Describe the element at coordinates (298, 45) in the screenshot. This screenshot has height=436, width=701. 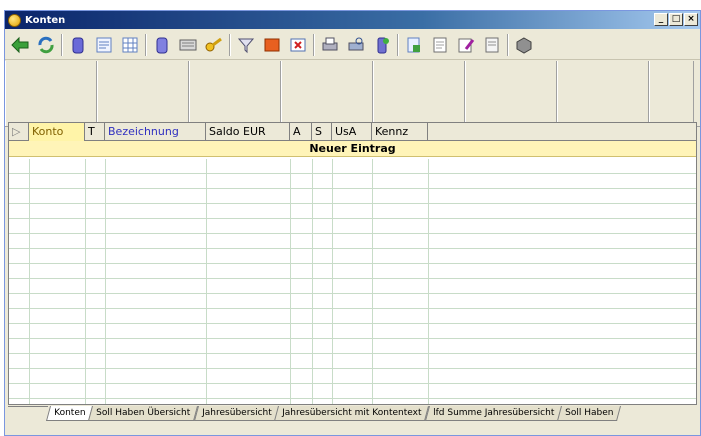
I see `delete-icon` at that location.